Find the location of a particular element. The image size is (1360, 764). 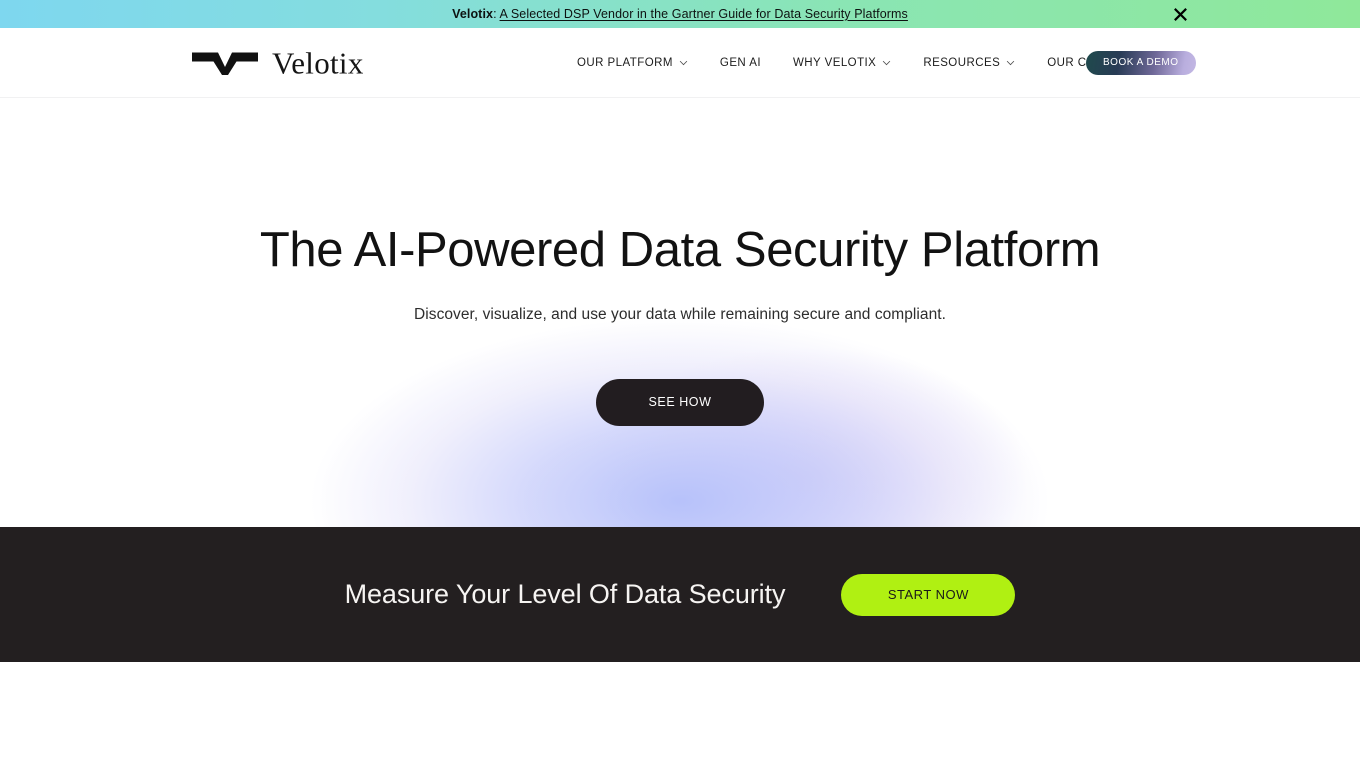

start-now-button: START NOW is located at coordinates (928, 594).